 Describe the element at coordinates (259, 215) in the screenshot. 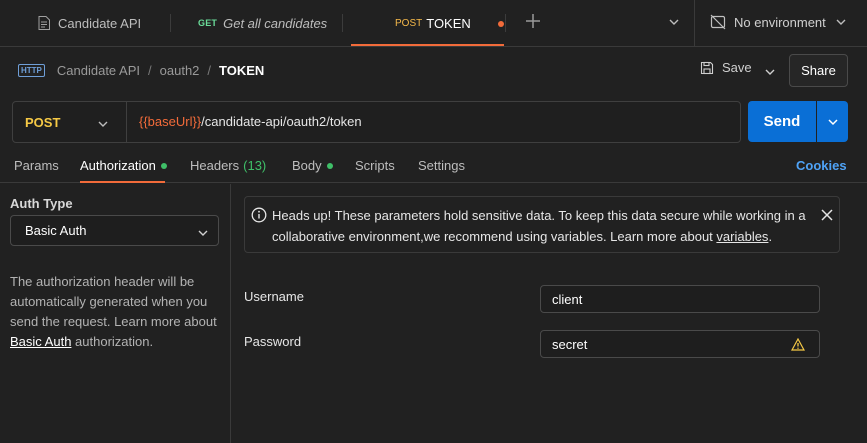

I see `info-icon` at that location.